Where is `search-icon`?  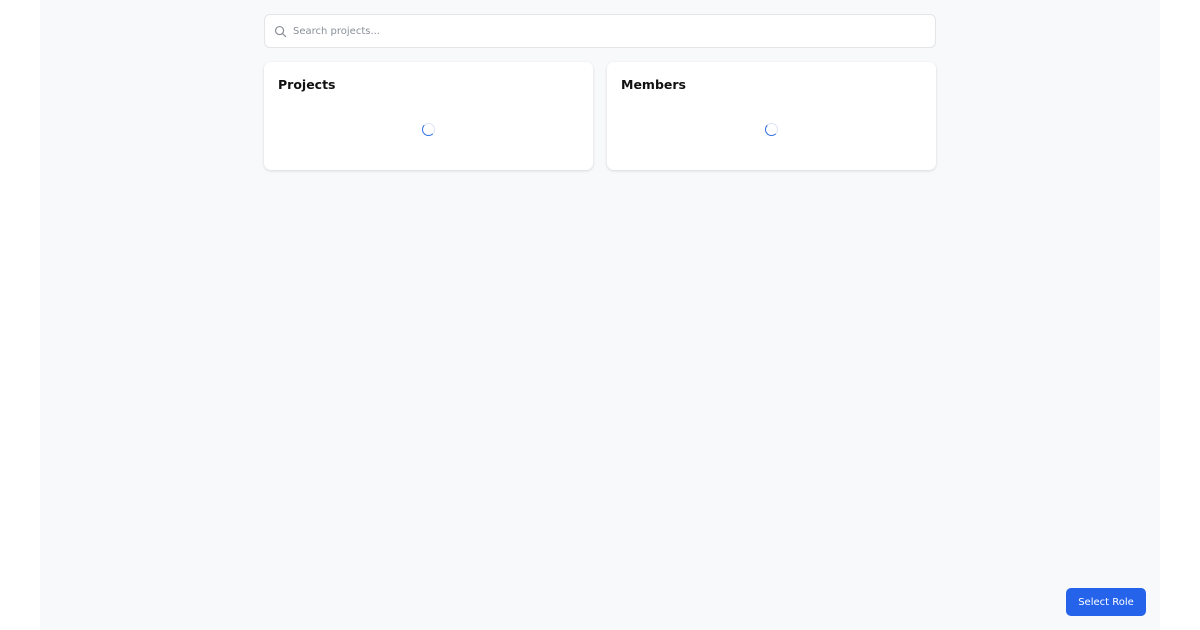 search-icon is located at coordinates (280, 31).